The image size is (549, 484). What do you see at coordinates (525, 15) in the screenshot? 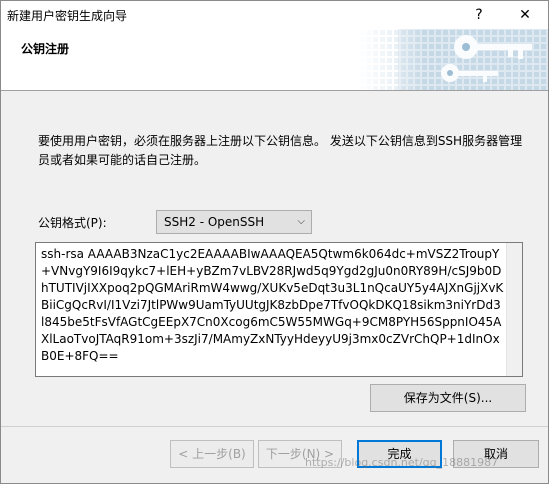
I see `close-button: ✕` at bounding box center [525, 15].